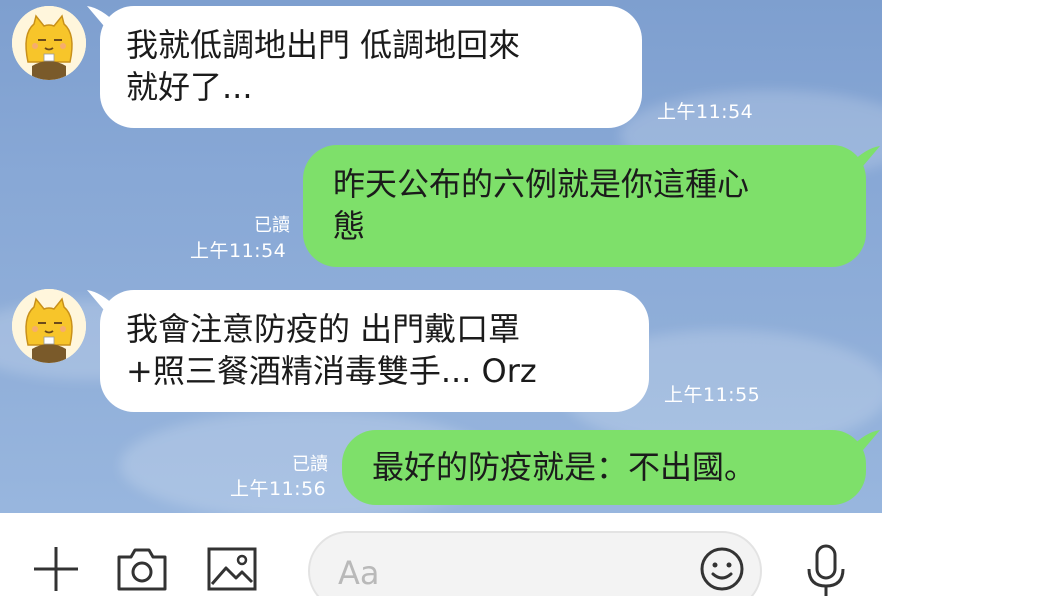  What do you see at coordinates (541, 184) in the screenshot?
I see `message-line: 昨天公布的六例就是你這種心` at bounding box center [541, 184].